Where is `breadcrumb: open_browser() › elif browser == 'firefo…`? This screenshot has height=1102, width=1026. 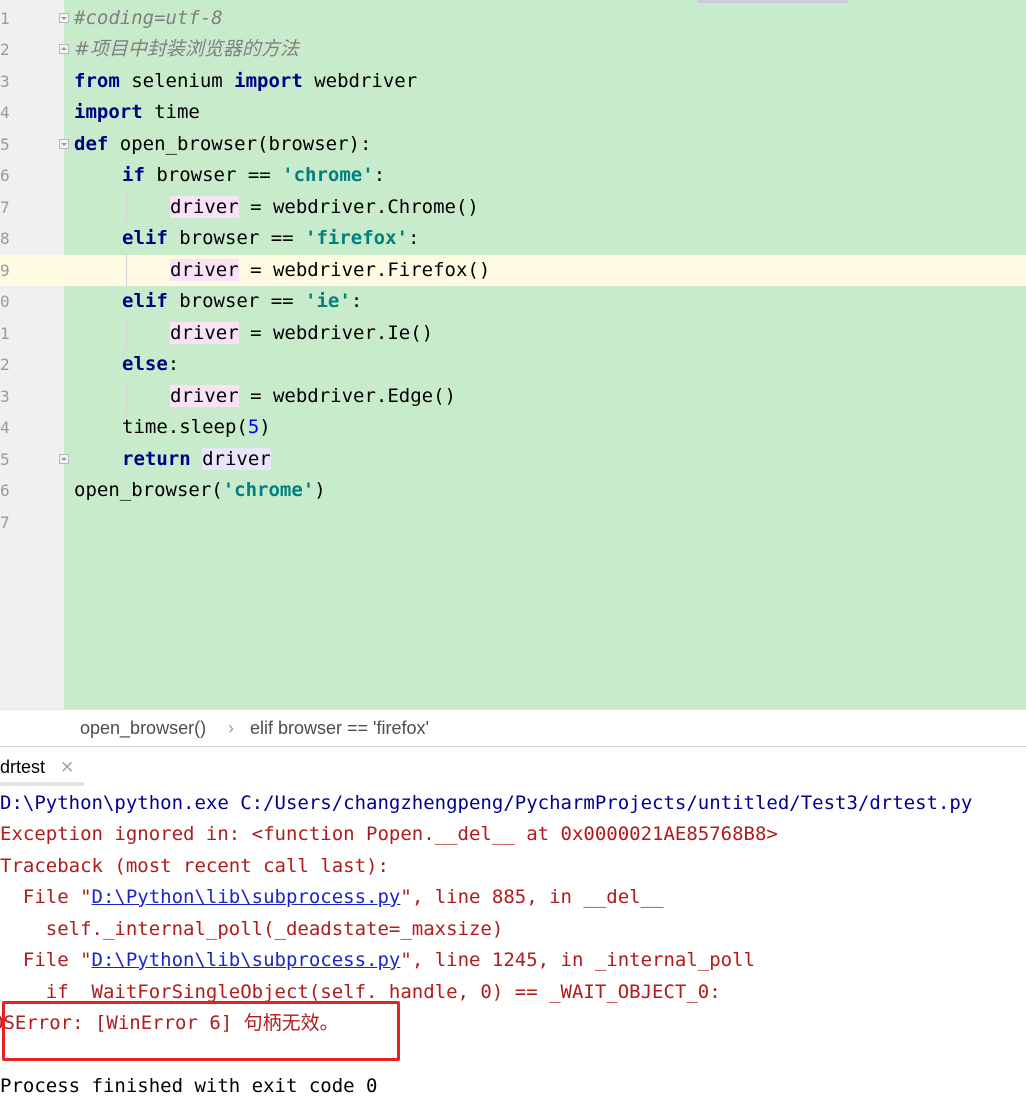 breadcrumb: open_browser() › elif browser == 'firefo… is located at coordinates (513, 727).